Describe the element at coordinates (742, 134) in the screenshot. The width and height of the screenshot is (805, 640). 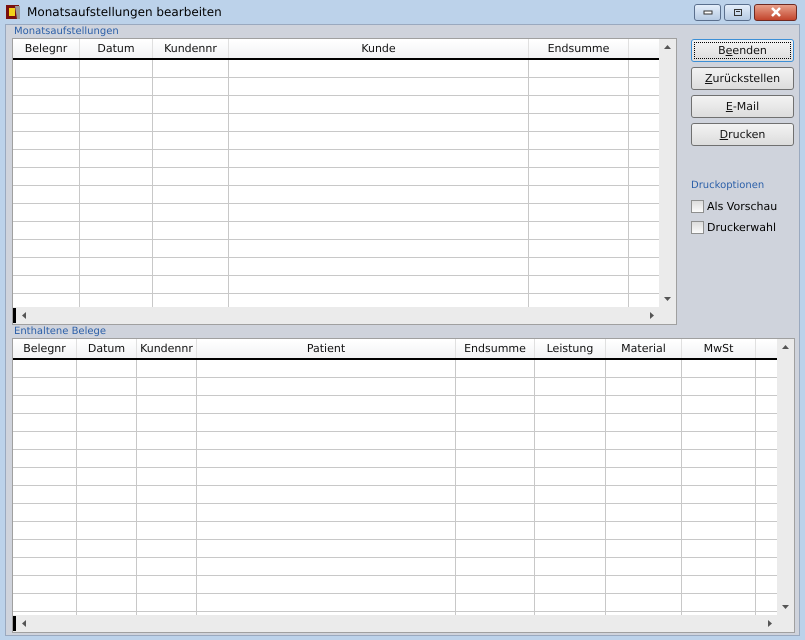
I see `action-button: Drucken` at that location.